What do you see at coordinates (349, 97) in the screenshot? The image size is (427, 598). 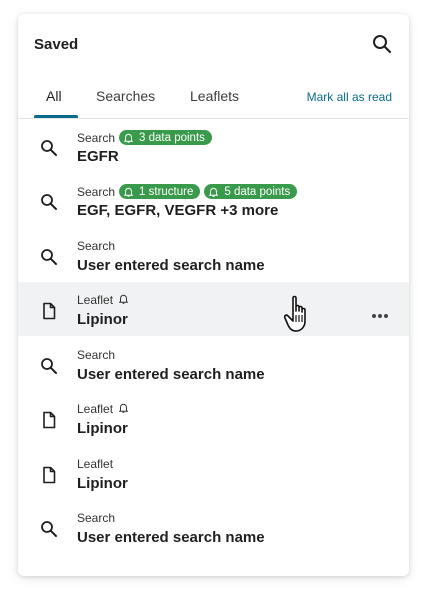 I see `mark-all-read-link: Mark all as read` at bounding box center [349, 97].